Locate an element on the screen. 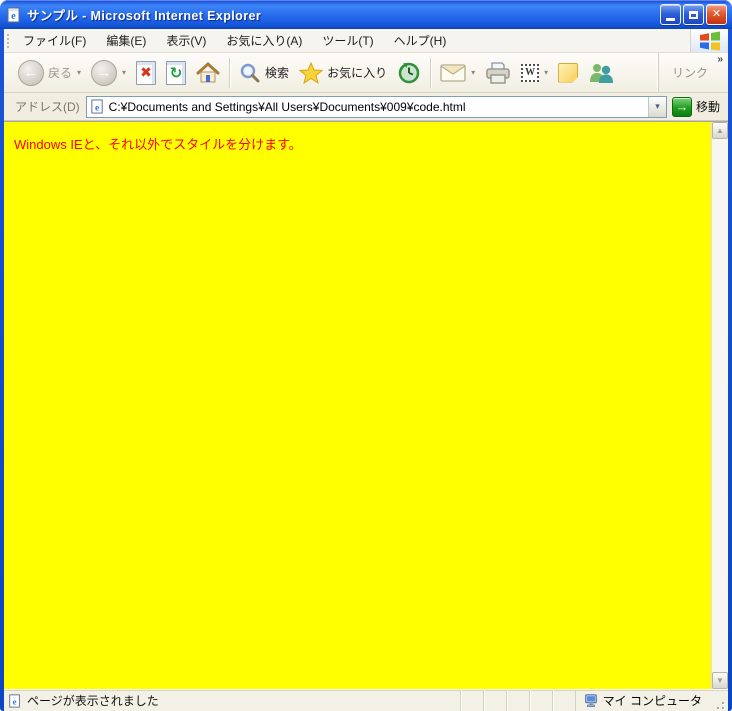 The height and width of the screenshot is (711, 732). links-label: リンク is located at coordinates (689, 73).